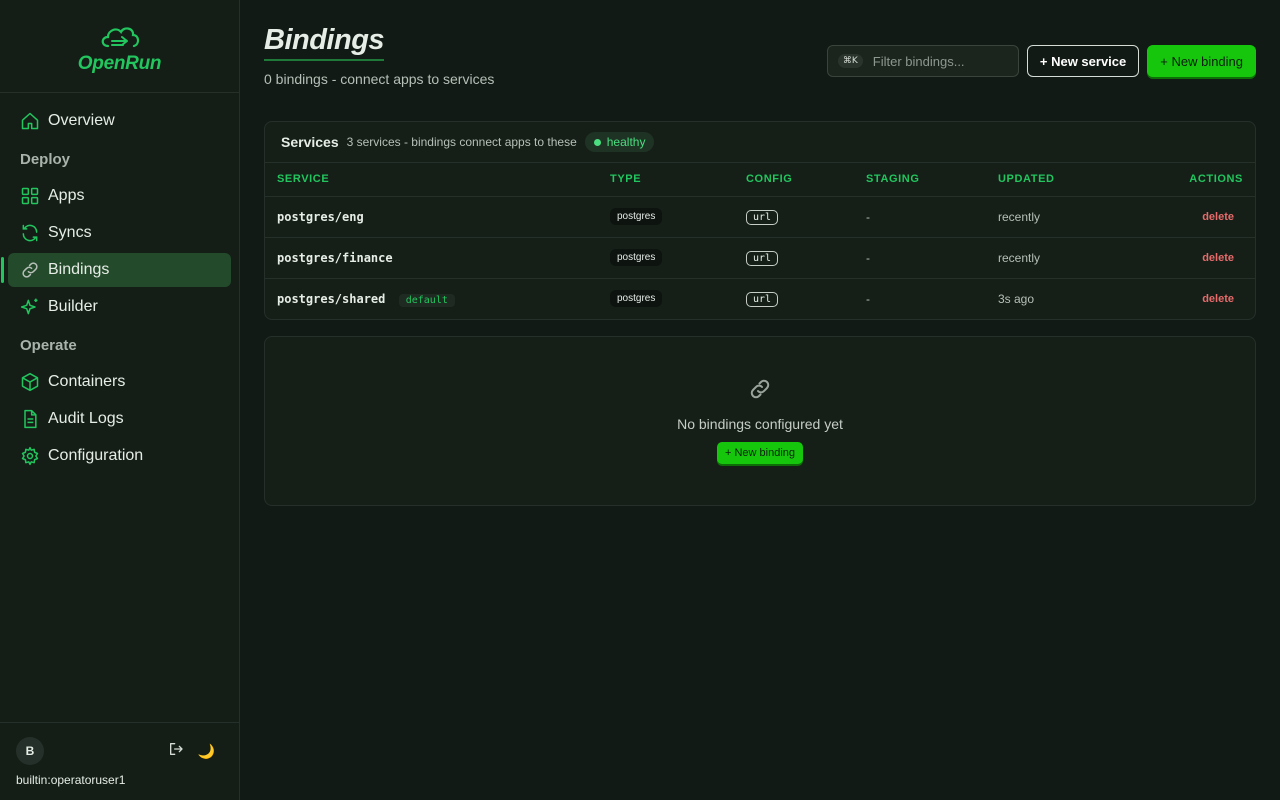  Describe the element at coordinates (30, 196) in the screenshot. I see `grid-icon` at that location.